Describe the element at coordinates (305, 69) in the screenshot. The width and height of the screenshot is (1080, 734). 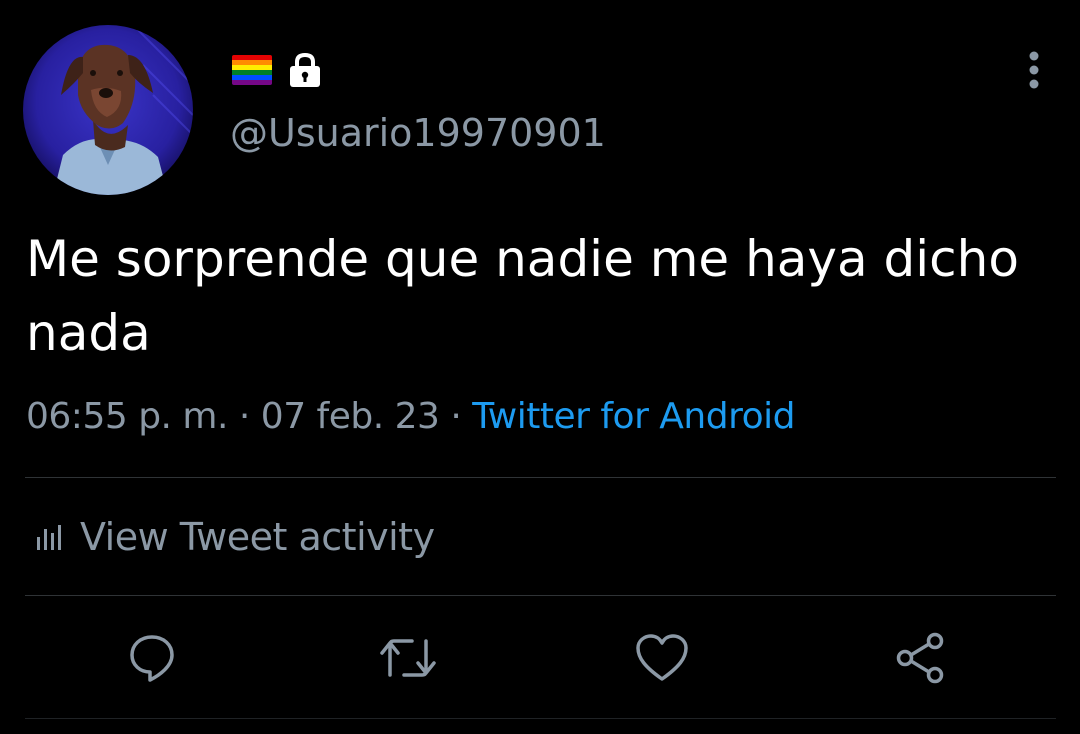
I see `lock-icon` at that location.